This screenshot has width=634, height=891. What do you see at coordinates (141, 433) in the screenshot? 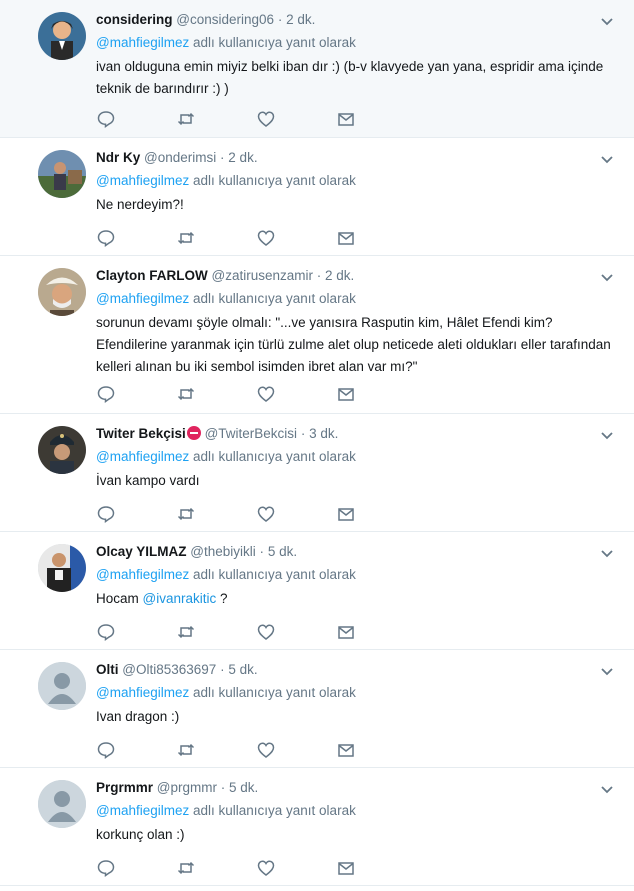
I see `display-name: Twiter Bekçisi` at bounding box center [141, 433].